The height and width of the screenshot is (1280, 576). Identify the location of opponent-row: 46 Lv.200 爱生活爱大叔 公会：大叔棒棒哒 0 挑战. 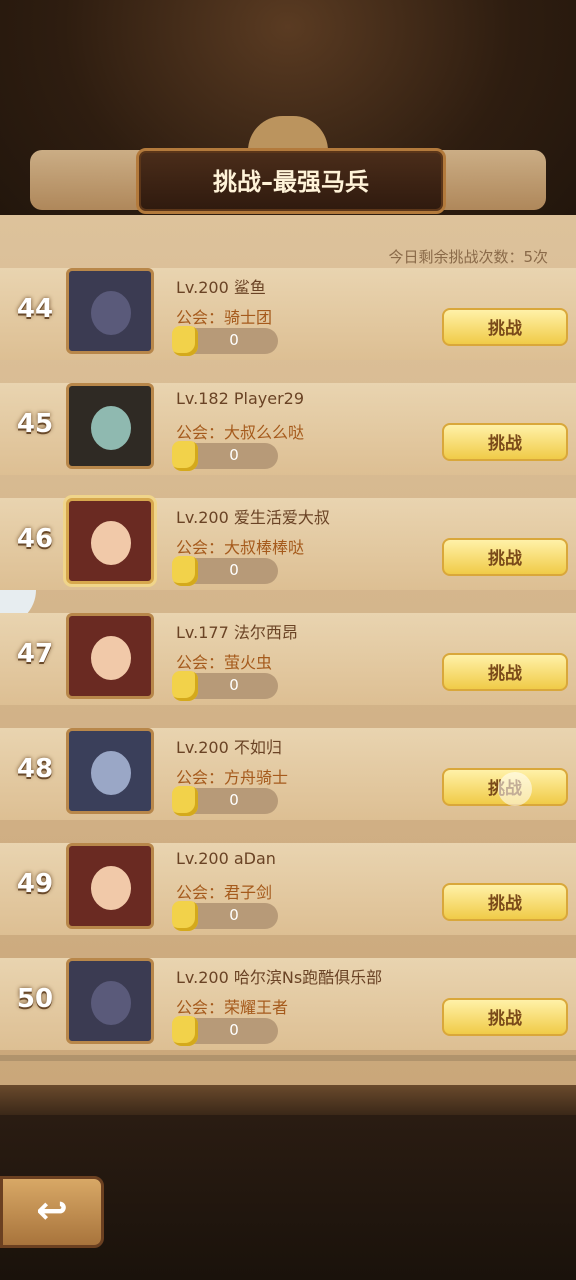
(288, 555).